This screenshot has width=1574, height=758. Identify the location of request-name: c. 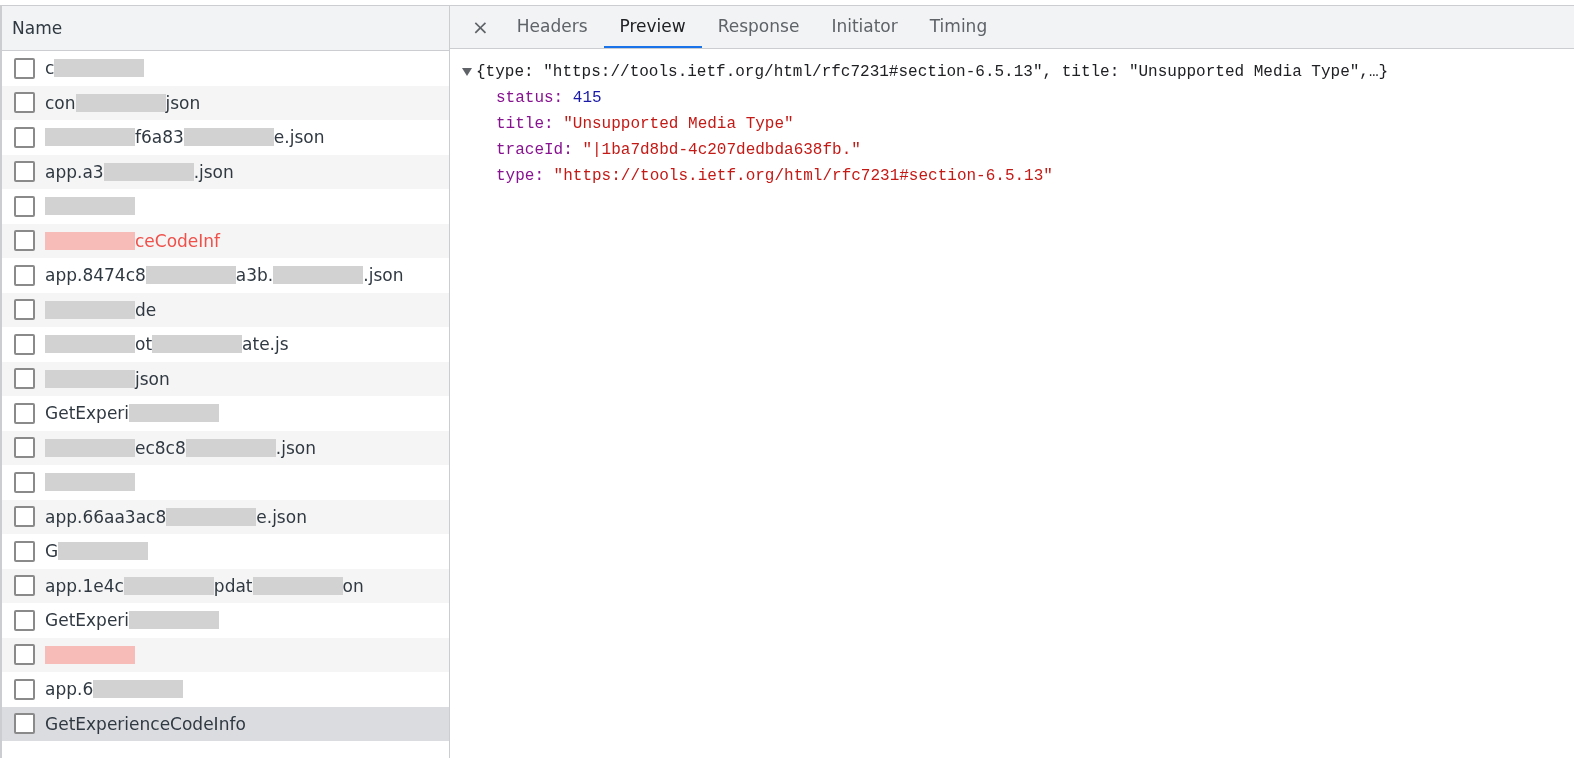
(50, 68).